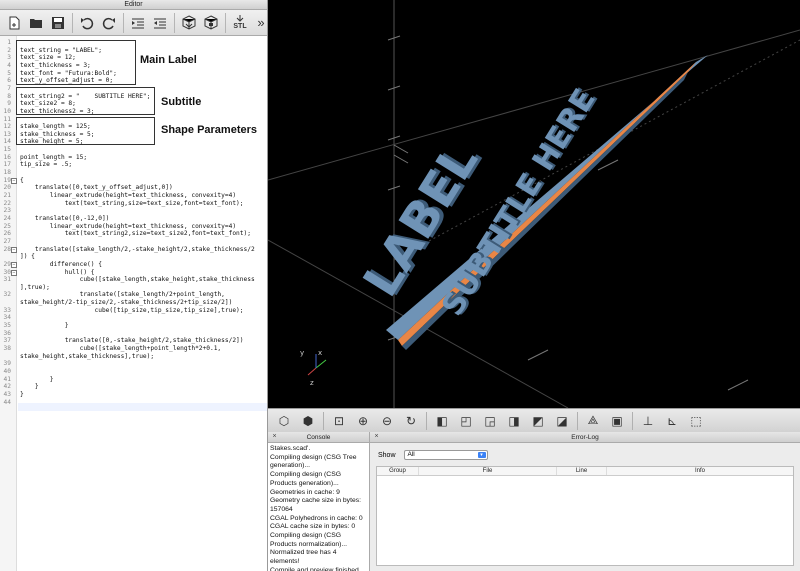 This screenshot has width=800, height=571. Describe the element at coordinates (7, 379) in the screenshot. I see `line-number: 41` at that location.